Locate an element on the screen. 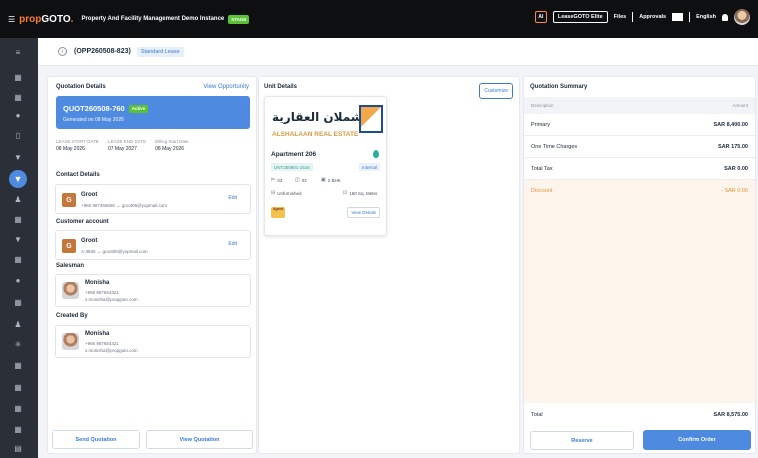 This screenshot has width=758, height=458. lease-goto-button: LeaseGOTO Elite is located at coordinates (580, 17).